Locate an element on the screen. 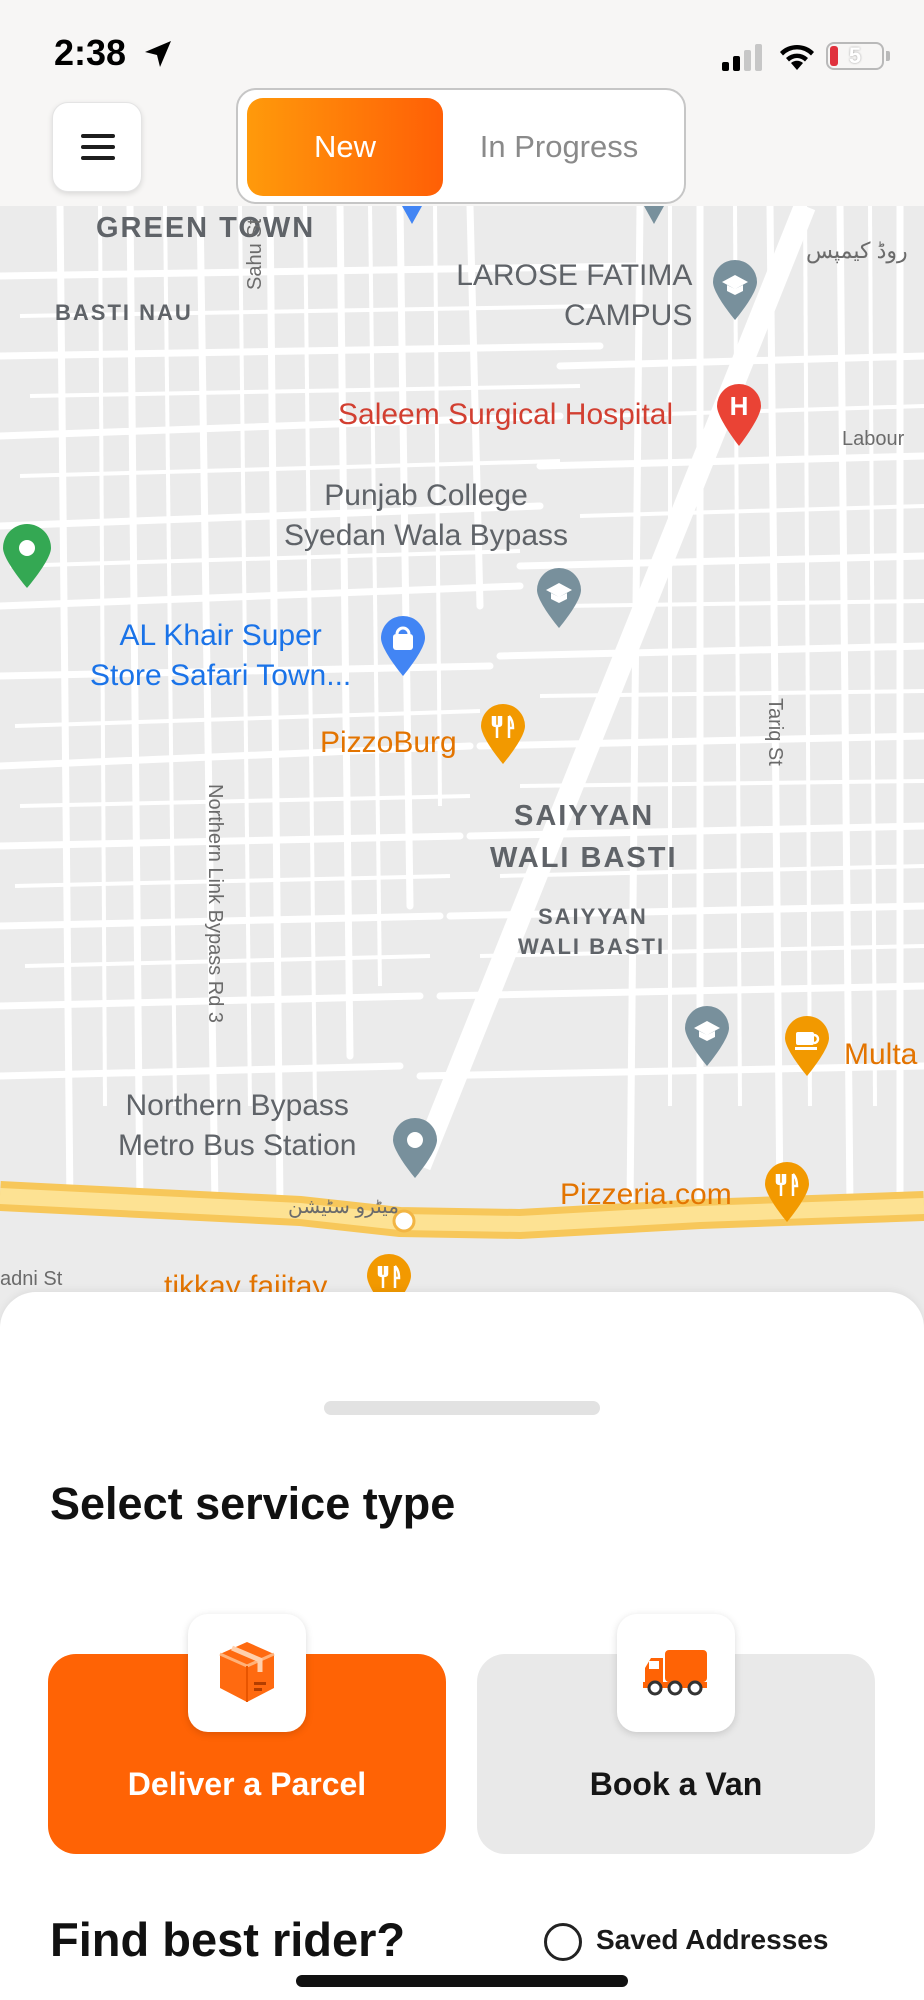 Image resolution: width=924 pixels, height=2000 pixels. status-time: 2:38 is located at coordinates (90, 52).